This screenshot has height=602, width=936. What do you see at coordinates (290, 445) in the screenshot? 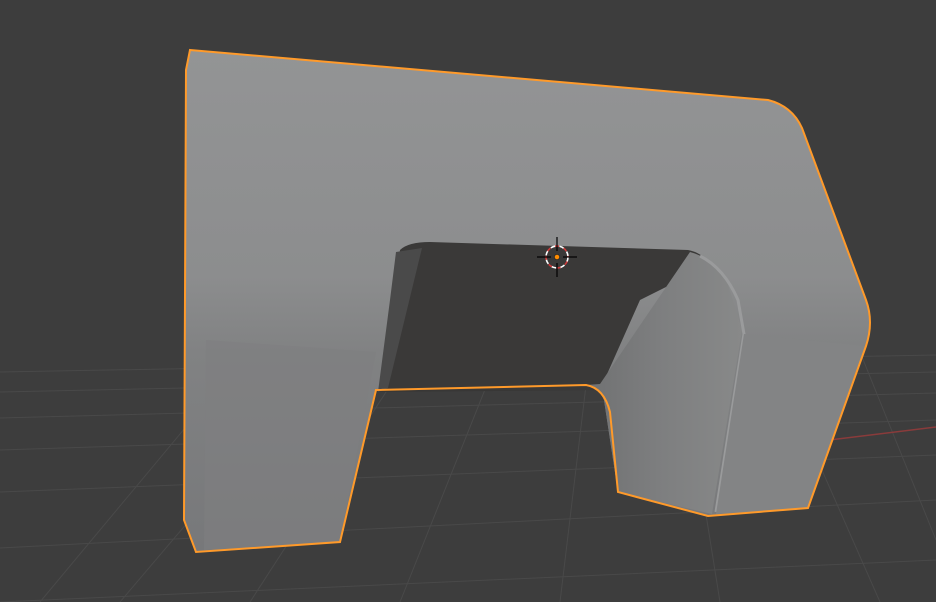
I see `arch-left-leg-shade` at bounding box center [290, 445].